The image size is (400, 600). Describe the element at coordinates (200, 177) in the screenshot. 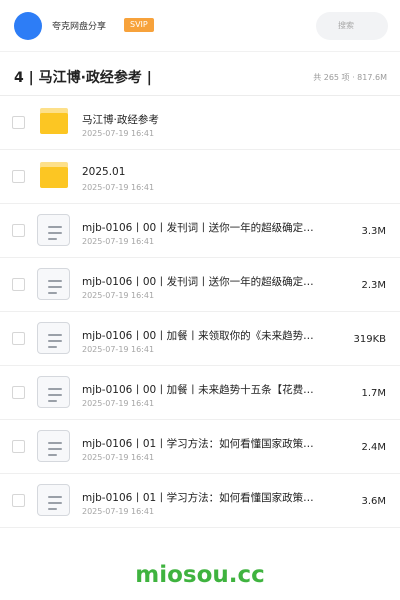

I see `list-item: 2025.01 2025-07-19 16:41` at that location.